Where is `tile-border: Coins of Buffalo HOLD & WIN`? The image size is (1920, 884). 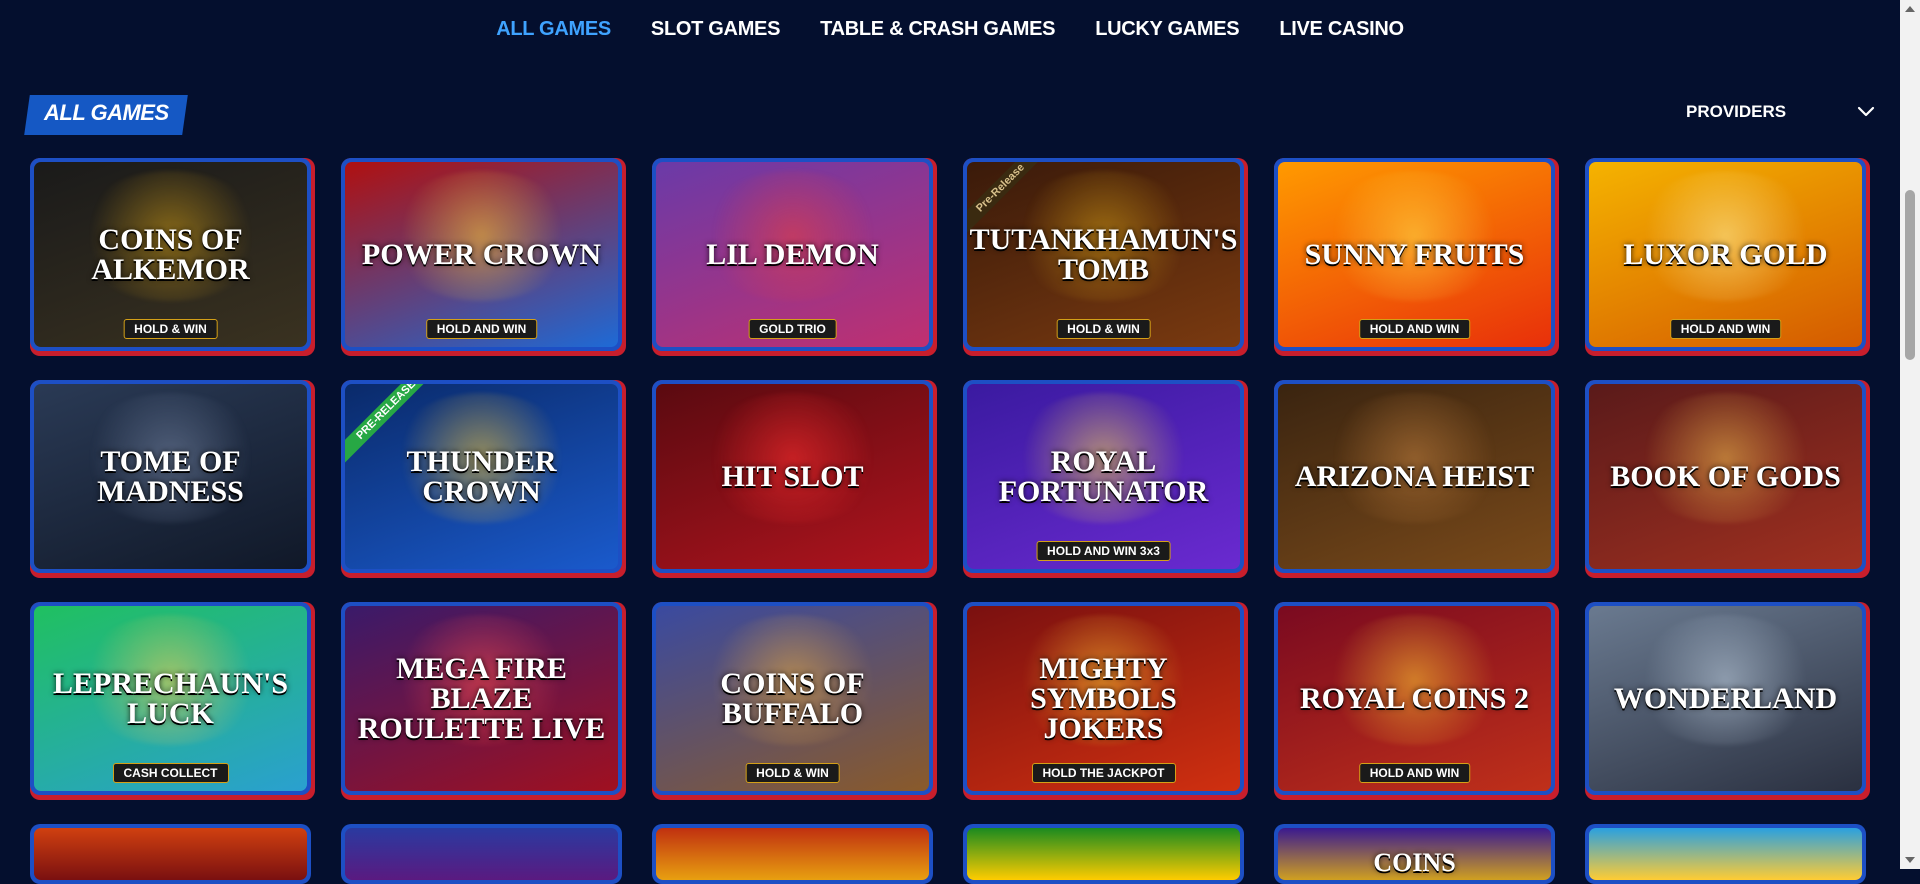
tile-border: Coins of Buffalo HOLD & WIN is located at coordinates (792, 698).